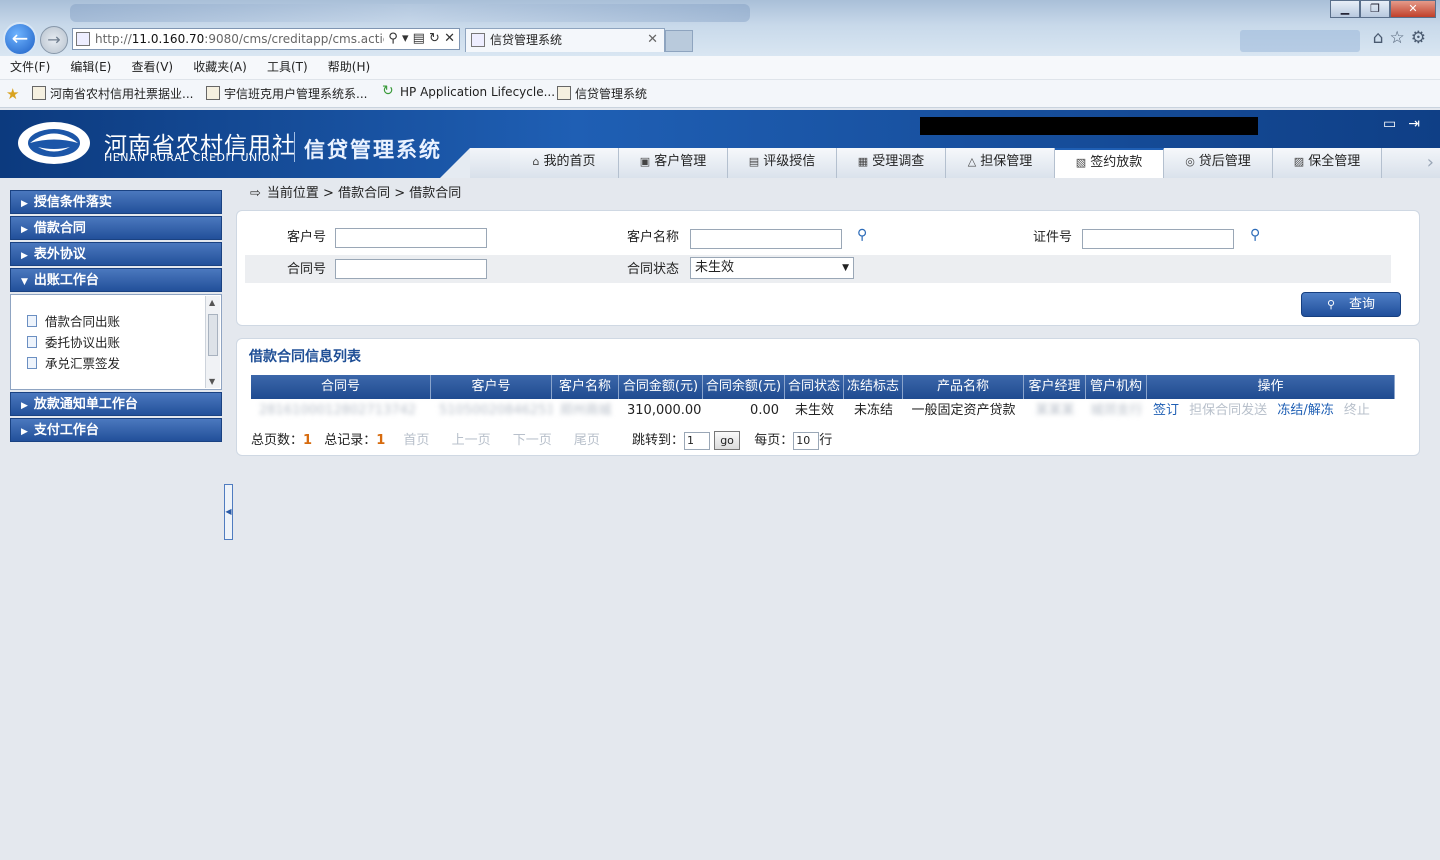 The height and width of the screenshot is (860, 1440). Describe the element at coordinates (419, 38) in the screenshot. I see `compat-icon: ▤` at that location.